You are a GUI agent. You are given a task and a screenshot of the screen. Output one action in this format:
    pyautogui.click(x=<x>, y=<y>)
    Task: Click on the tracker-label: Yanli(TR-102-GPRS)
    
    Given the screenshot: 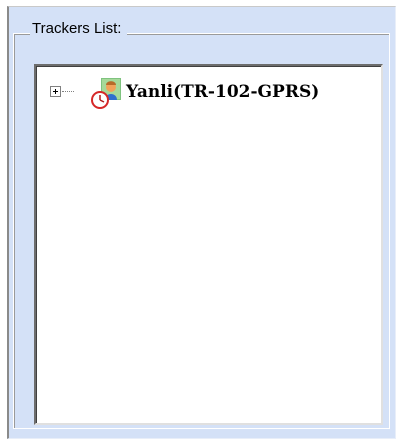 What is the action you would take?
    pyautogui.click(x=222, y=92)
    